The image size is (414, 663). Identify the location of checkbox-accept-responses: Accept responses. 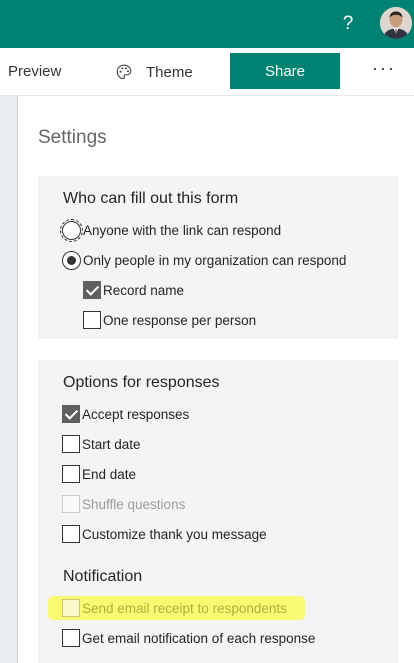
(125, 414).